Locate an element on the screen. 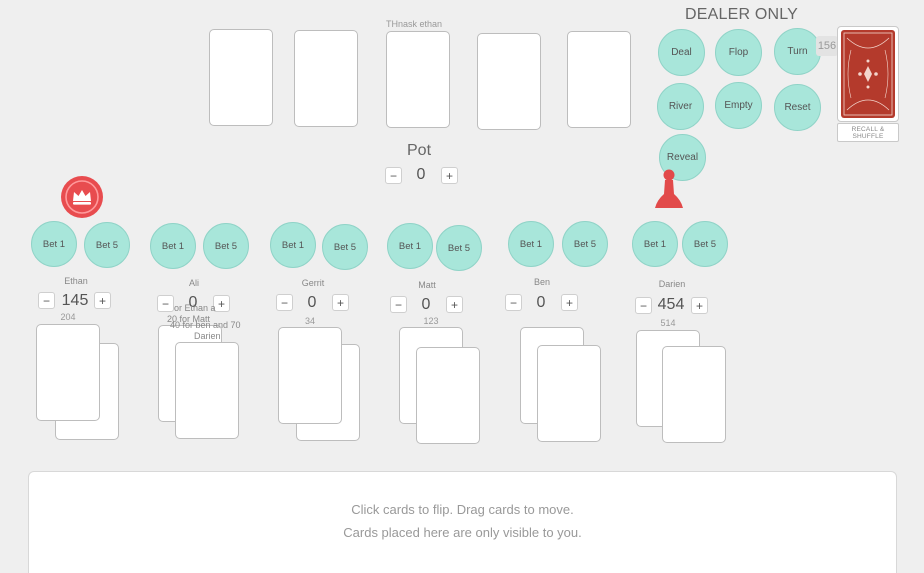  recall-label-line1: RECALL & is located at coordinates (868, 129).